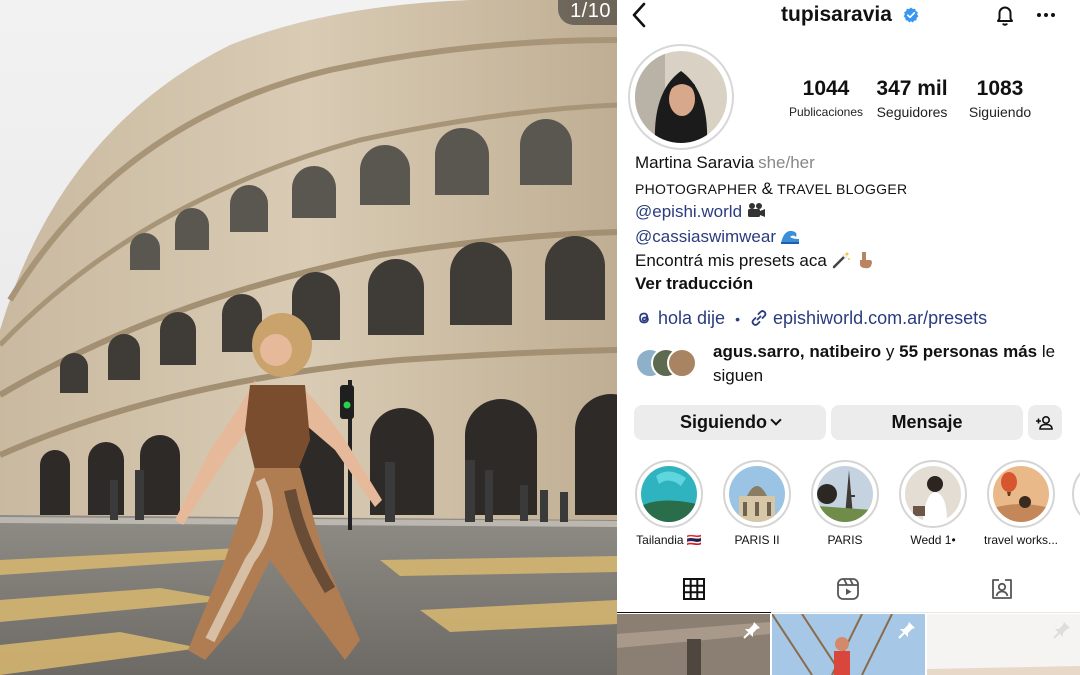 The height and width of the screenshot is (675, 1080). I want to click on photo-counter: 1/10, so click(587, 12).